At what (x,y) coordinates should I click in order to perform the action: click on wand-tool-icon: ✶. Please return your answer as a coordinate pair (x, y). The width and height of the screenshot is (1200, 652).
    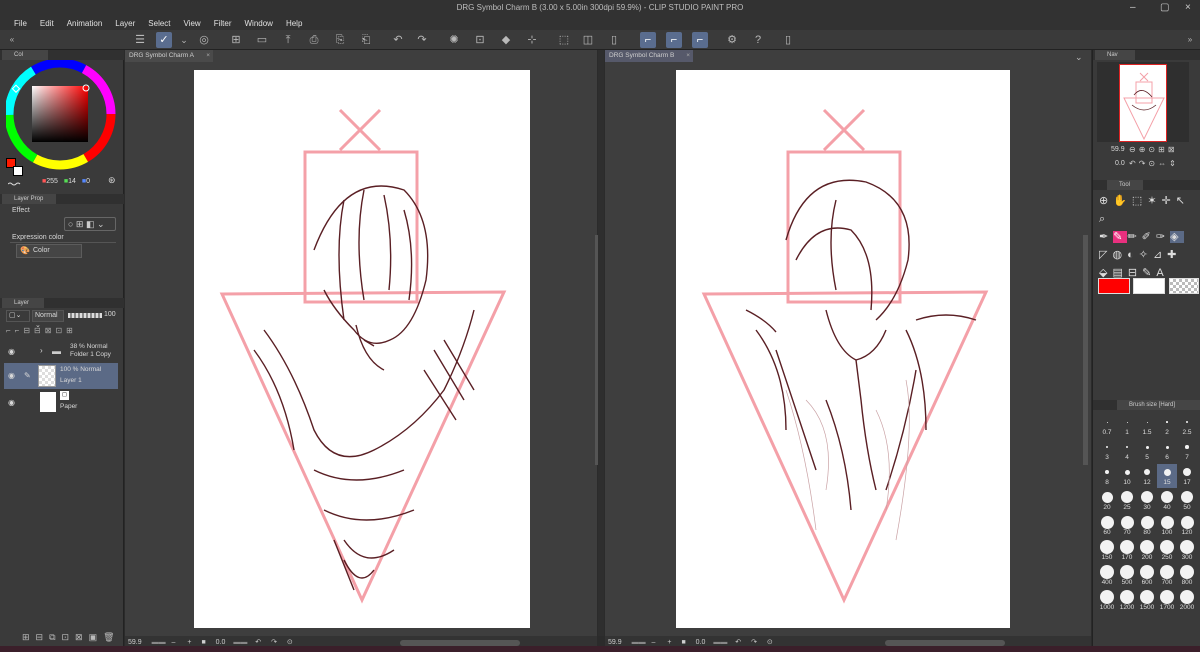
    Looking at the image, I should click on (1154, 201).